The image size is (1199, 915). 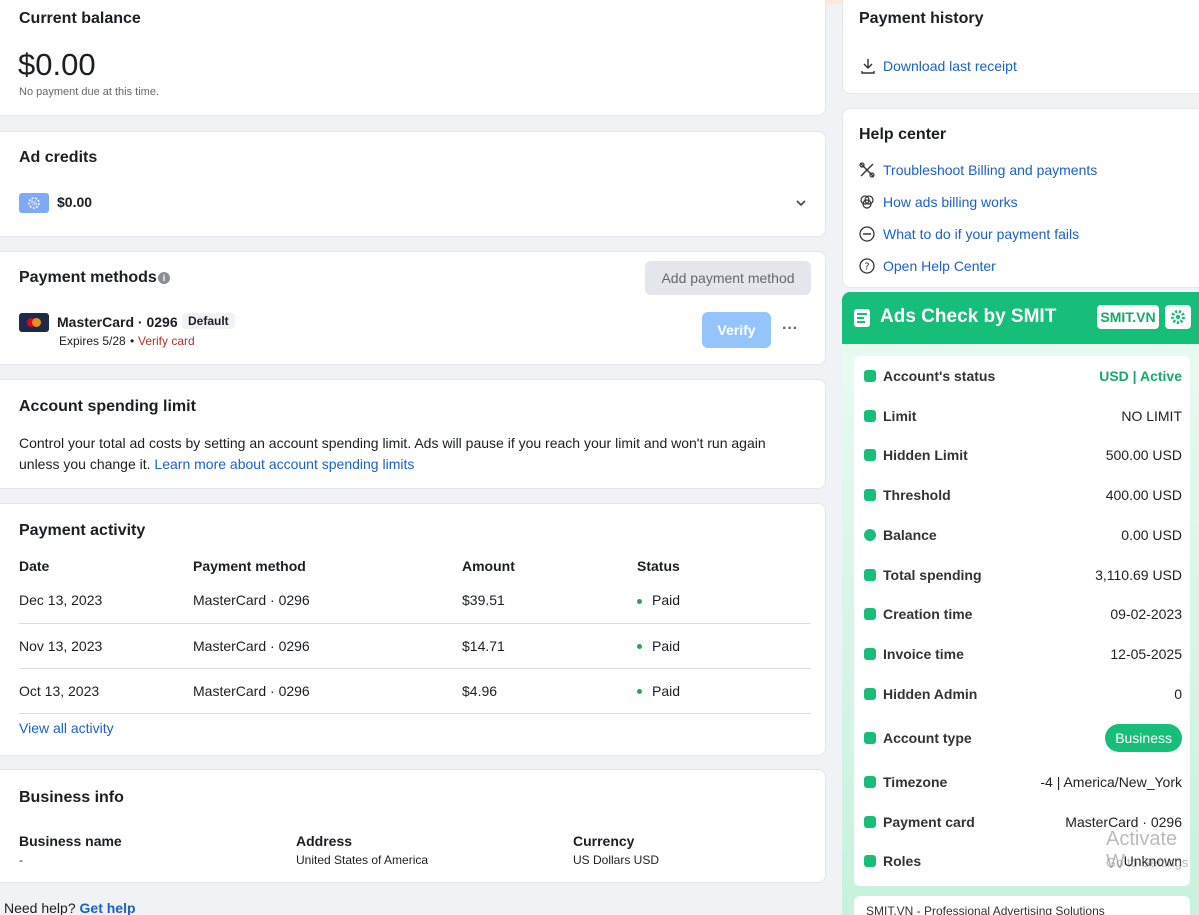 What do you see at coordinates (870, 416) in the screenshot?
I see `limit-icon` at bounding box center [870, 416].